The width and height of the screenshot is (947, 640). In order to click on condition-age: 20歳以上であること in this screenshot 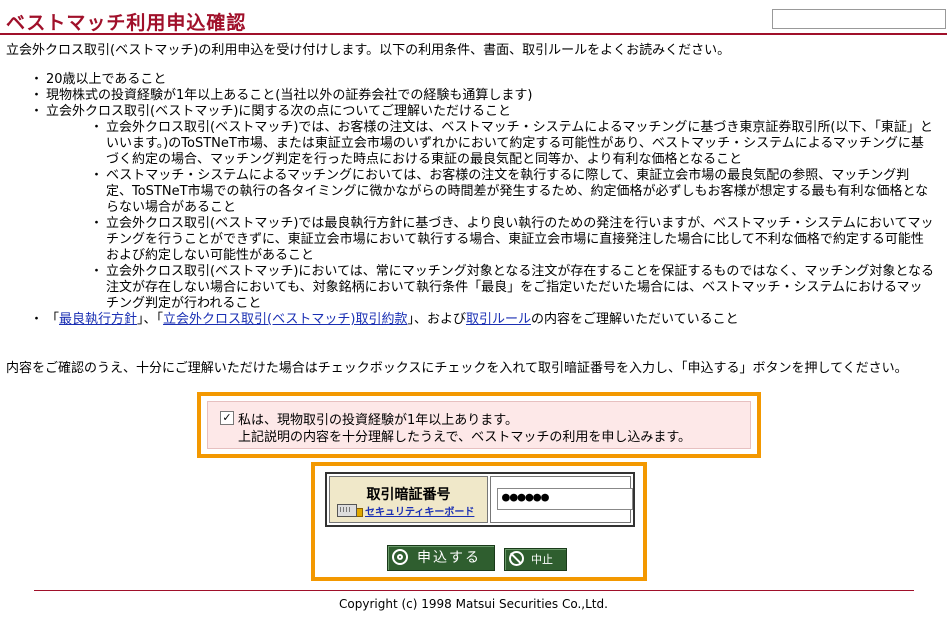, I will do `click(482, 80)`.